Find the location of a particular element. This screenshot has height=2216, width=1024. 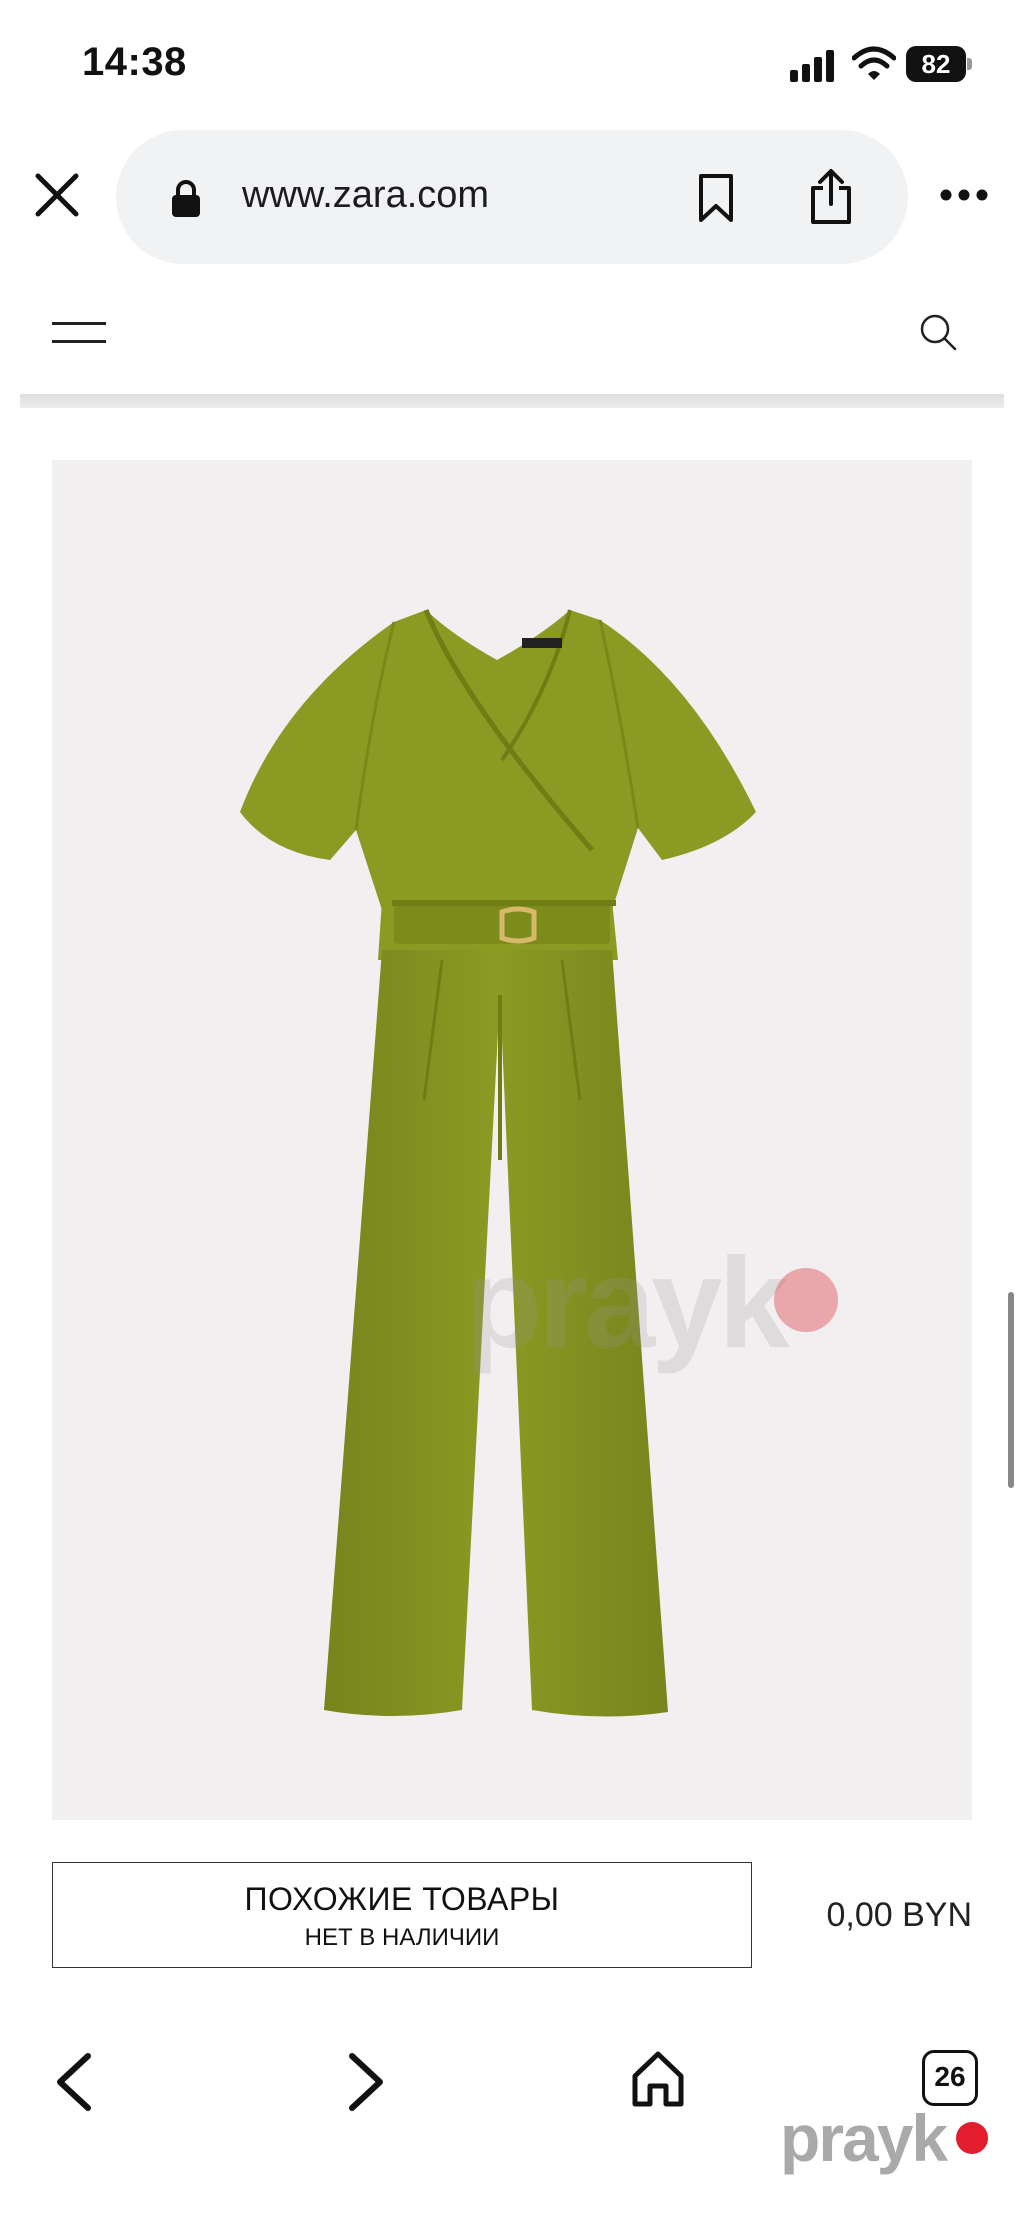

similar-products-label: ПОХОЖИЕ ТОВАРЫ is located at coordinates (402, 1899).